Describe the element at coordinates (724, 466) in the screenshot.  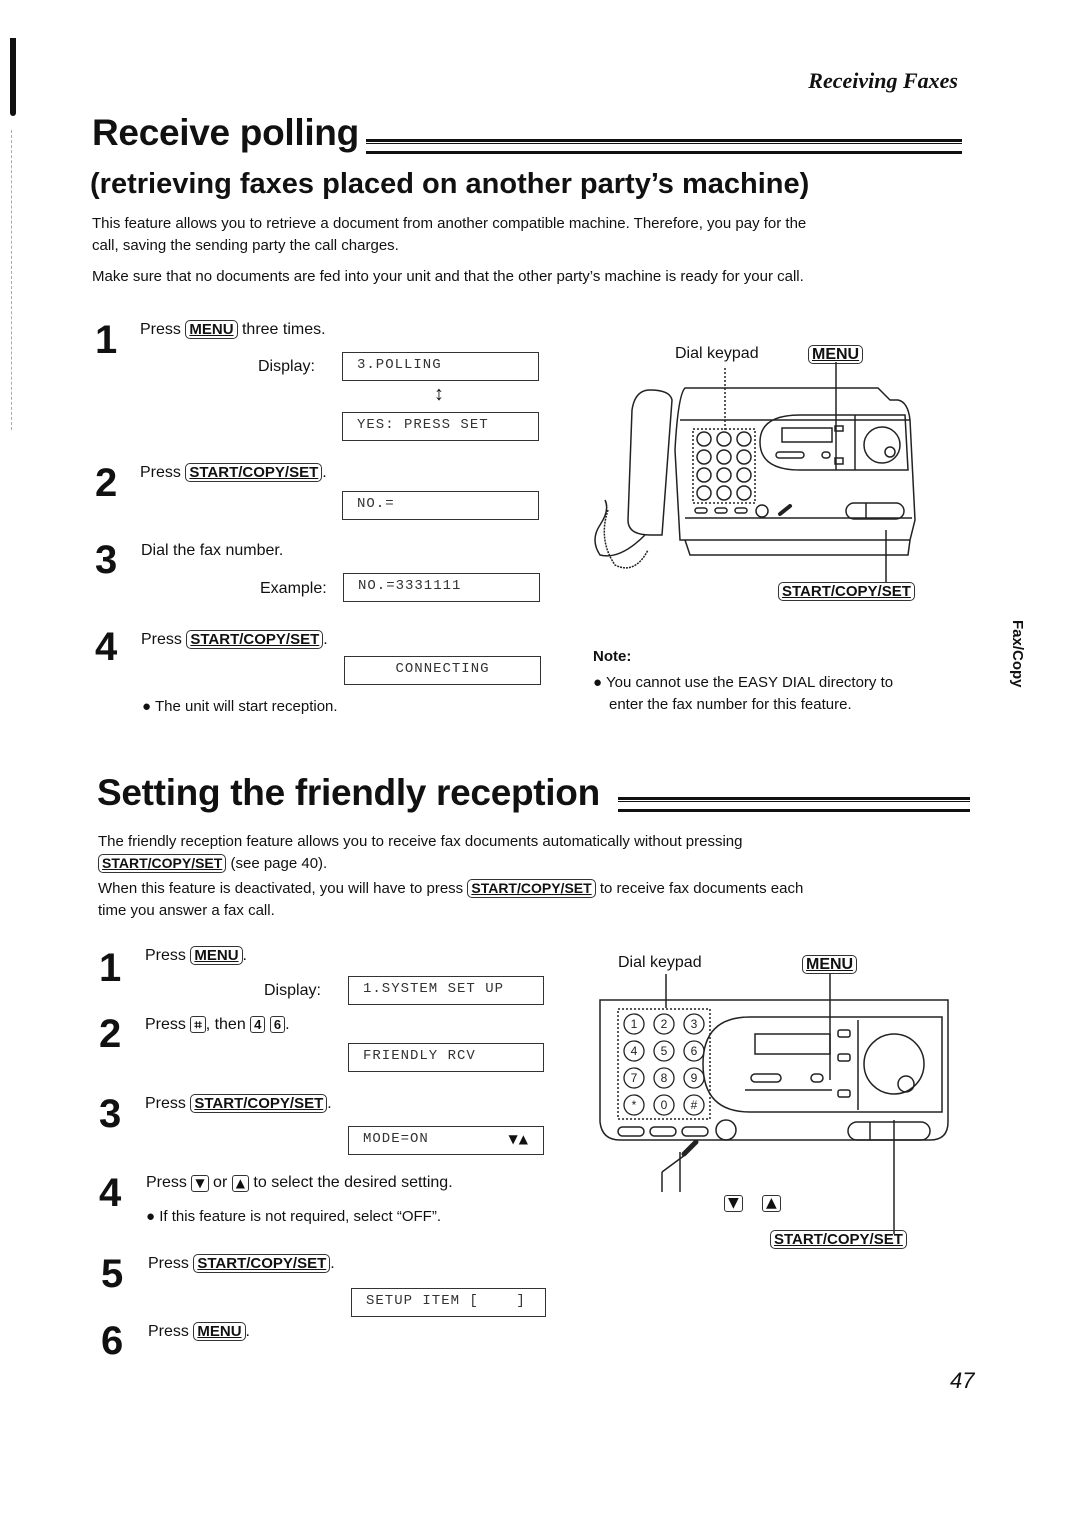
I see `keypad-buttons` at that location.